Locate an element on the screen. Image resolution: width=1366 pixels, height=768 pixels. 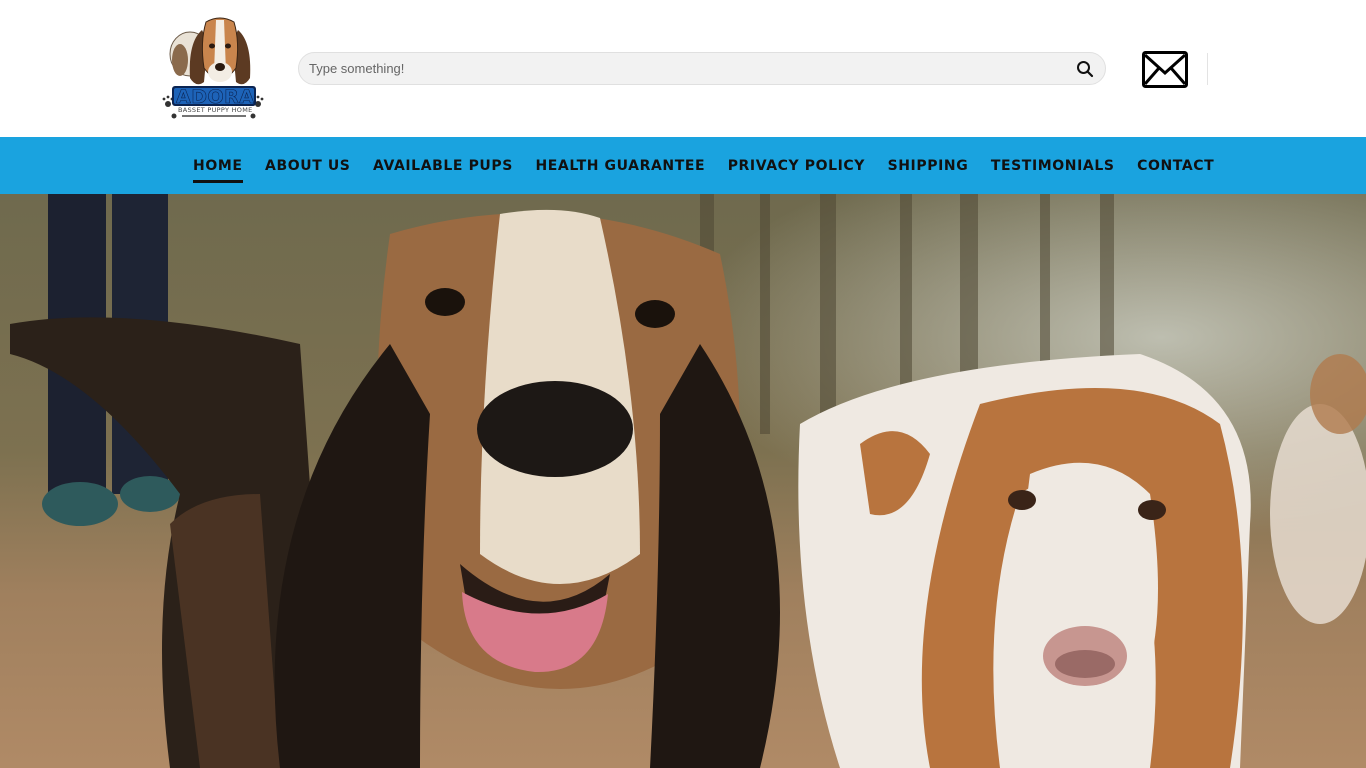
search-icon is located at coordinates (1085, 69).